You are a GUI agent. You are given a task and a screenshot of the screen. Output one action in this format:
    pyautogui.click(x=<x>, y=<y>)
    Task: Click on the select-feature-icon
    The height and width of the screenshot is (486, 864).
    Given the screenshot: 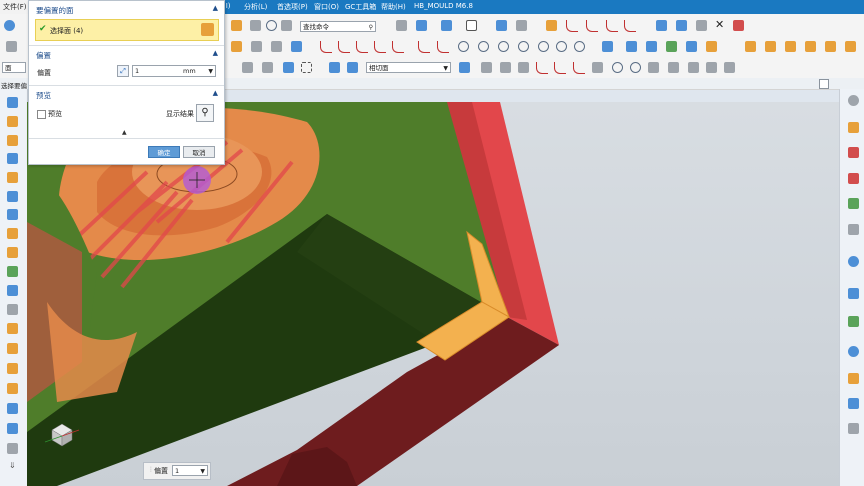 What is the action you would take?
    pyautogui.click(x=352, y=67)
    